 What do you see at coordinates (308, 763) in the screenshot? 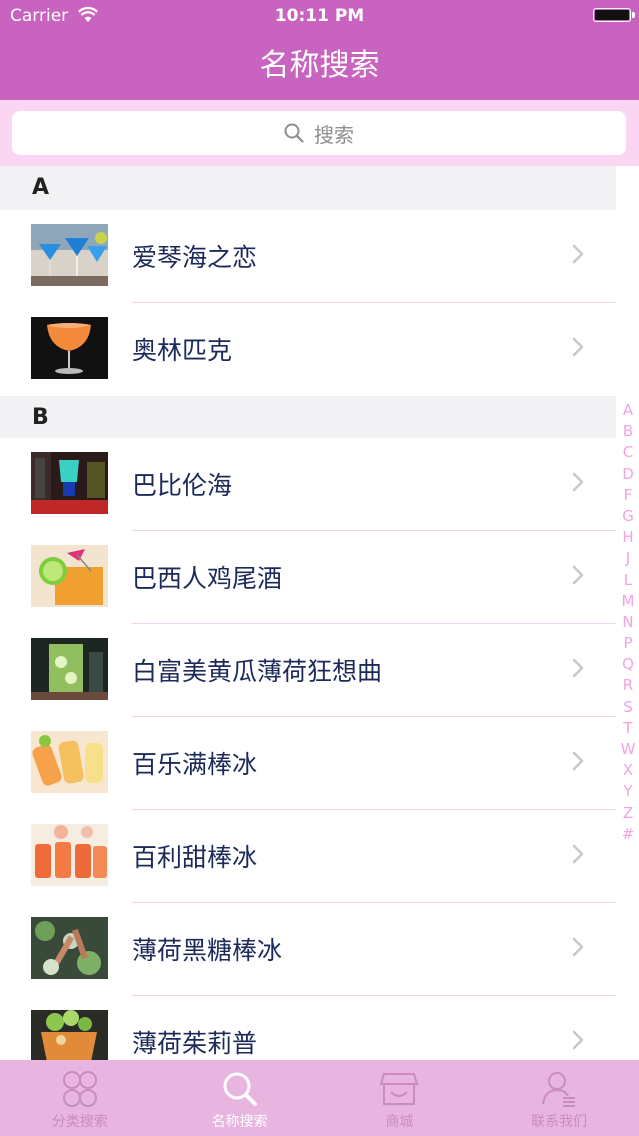
I see `list-item: 百乐满棒冰` at bounding box center [308, 763].